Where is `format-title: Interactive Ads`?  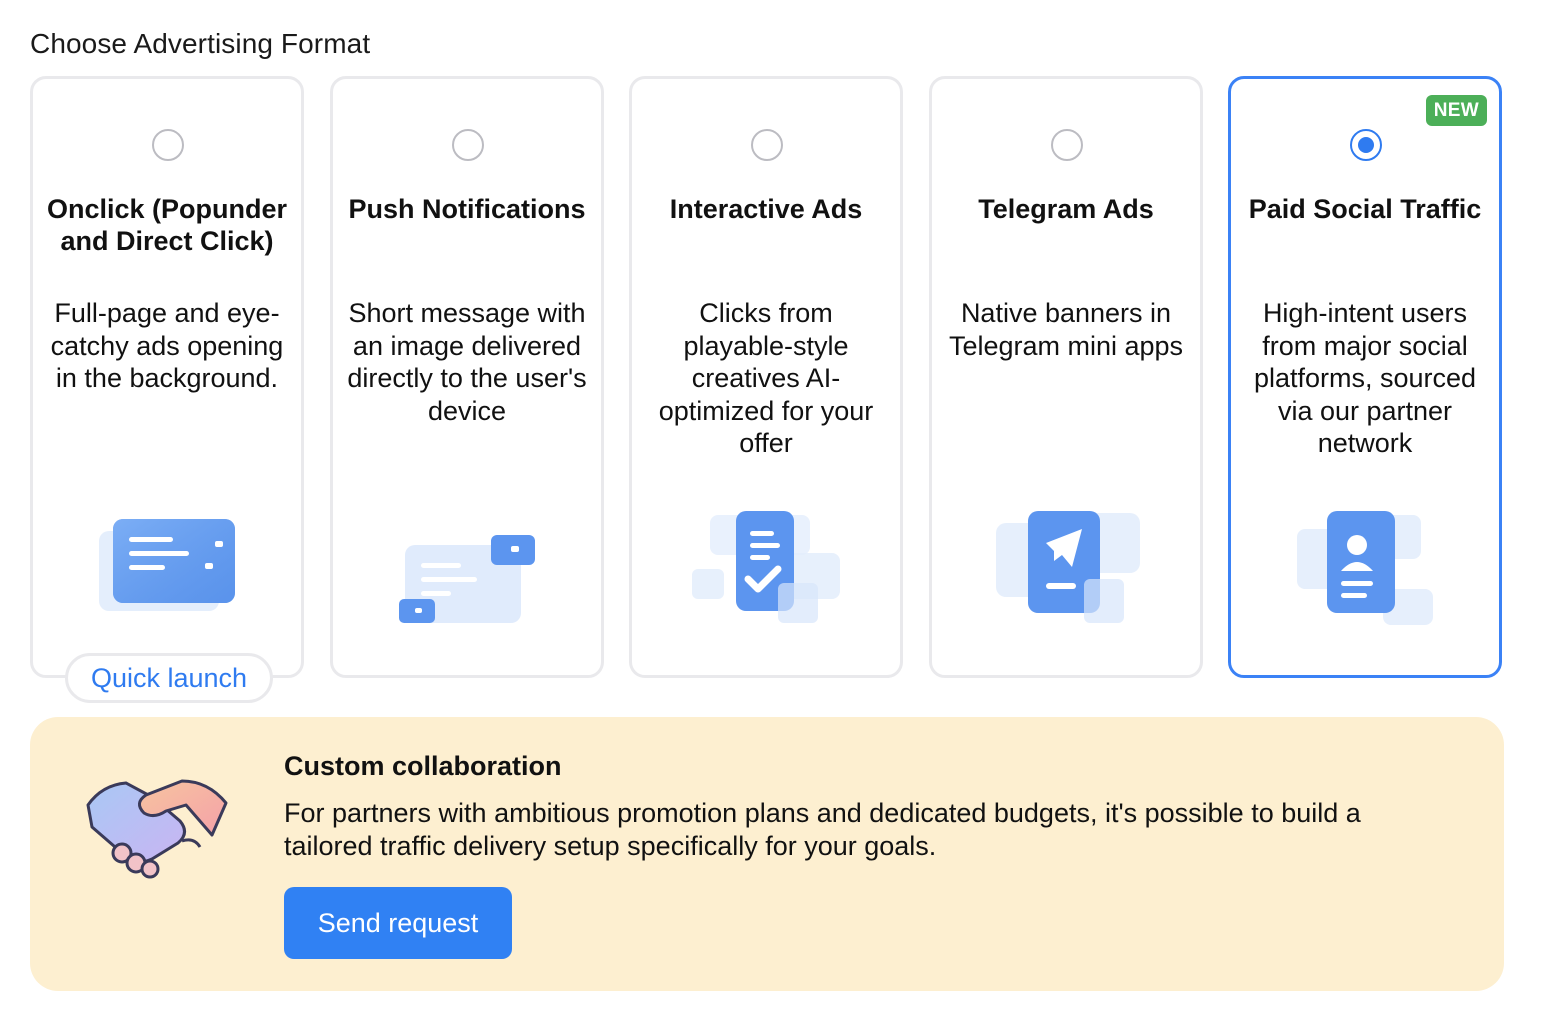 format-title: Interactive Ads is located at coordinates (766, 209).